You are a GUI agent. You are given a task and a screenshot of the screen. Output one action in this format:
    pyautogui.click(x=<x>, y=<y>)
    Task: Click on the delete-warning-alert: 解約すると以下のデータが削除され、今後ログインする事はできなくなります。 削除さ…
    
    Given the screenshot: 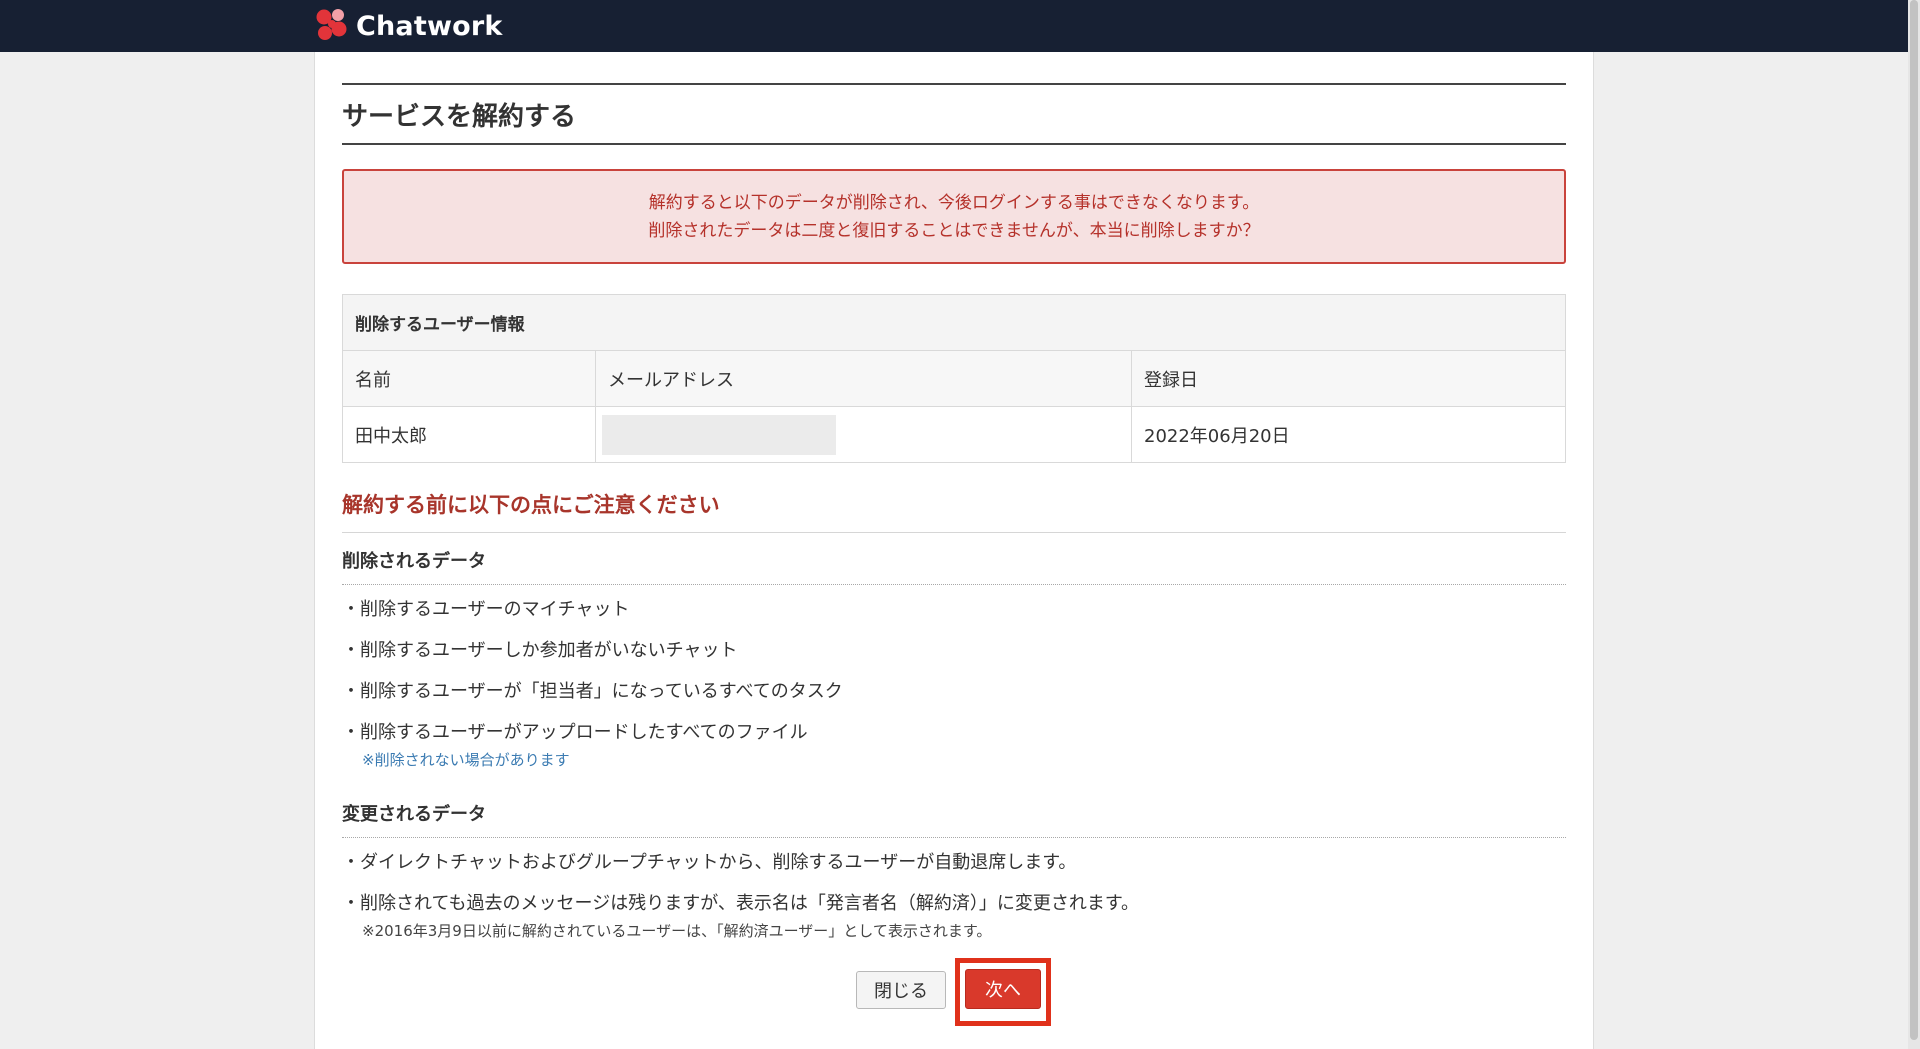 What is the action you would take?
    pyautogui.click(x=954, y=216)
    